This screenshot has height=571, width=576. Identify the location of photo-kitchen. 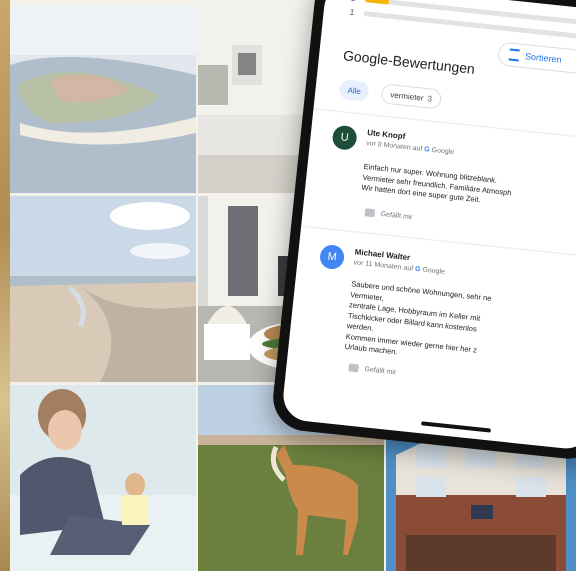
(253, 99).